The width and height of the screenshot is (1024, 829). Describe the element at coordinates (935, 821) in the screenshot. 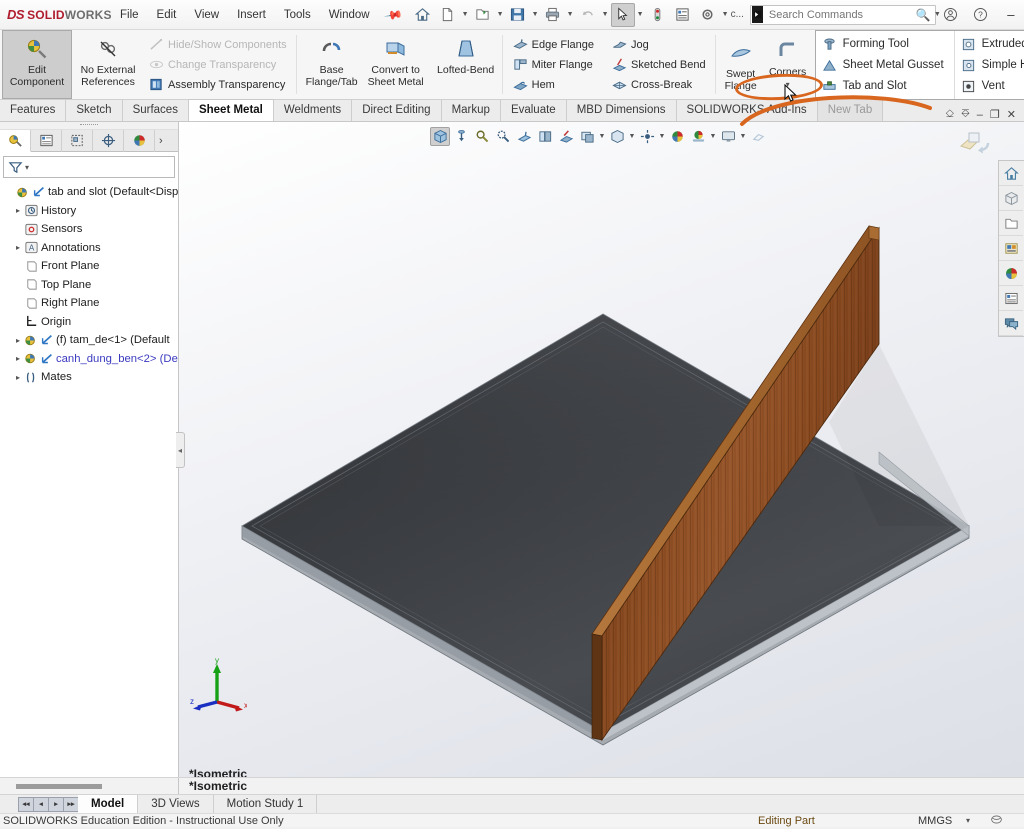

I see `units-indicator: MMGS` at that location.